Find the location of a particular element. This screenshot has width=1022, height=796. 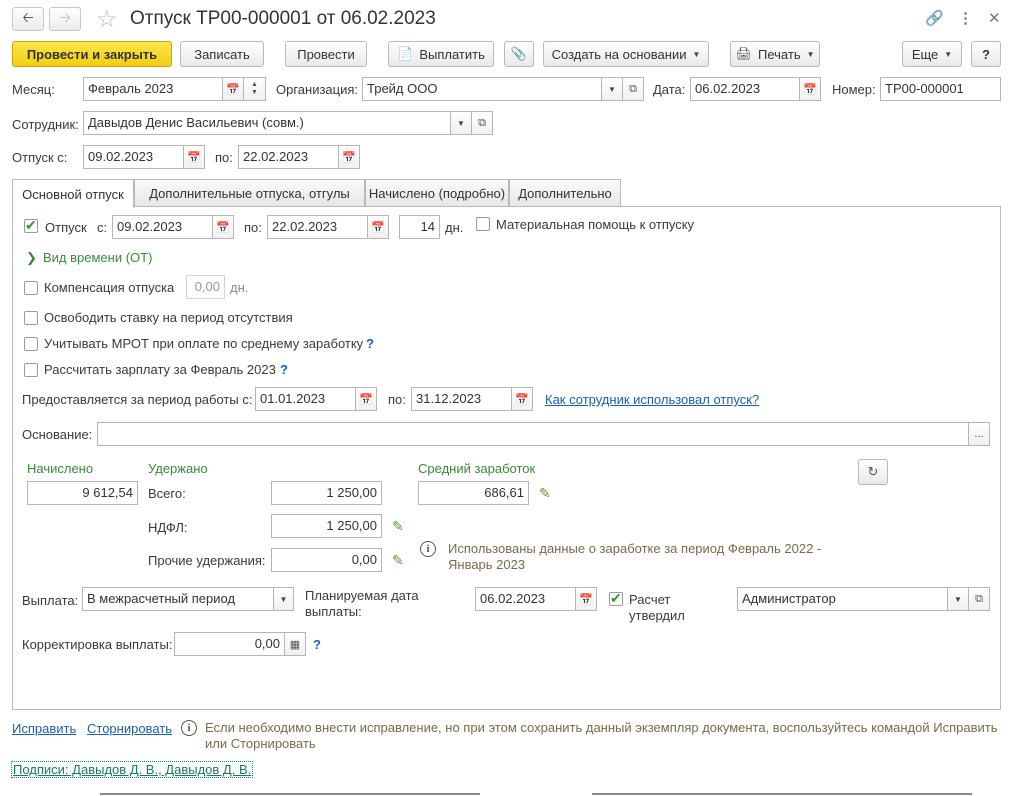

open-icon: ⧉ is located at coordinates (482, 122).